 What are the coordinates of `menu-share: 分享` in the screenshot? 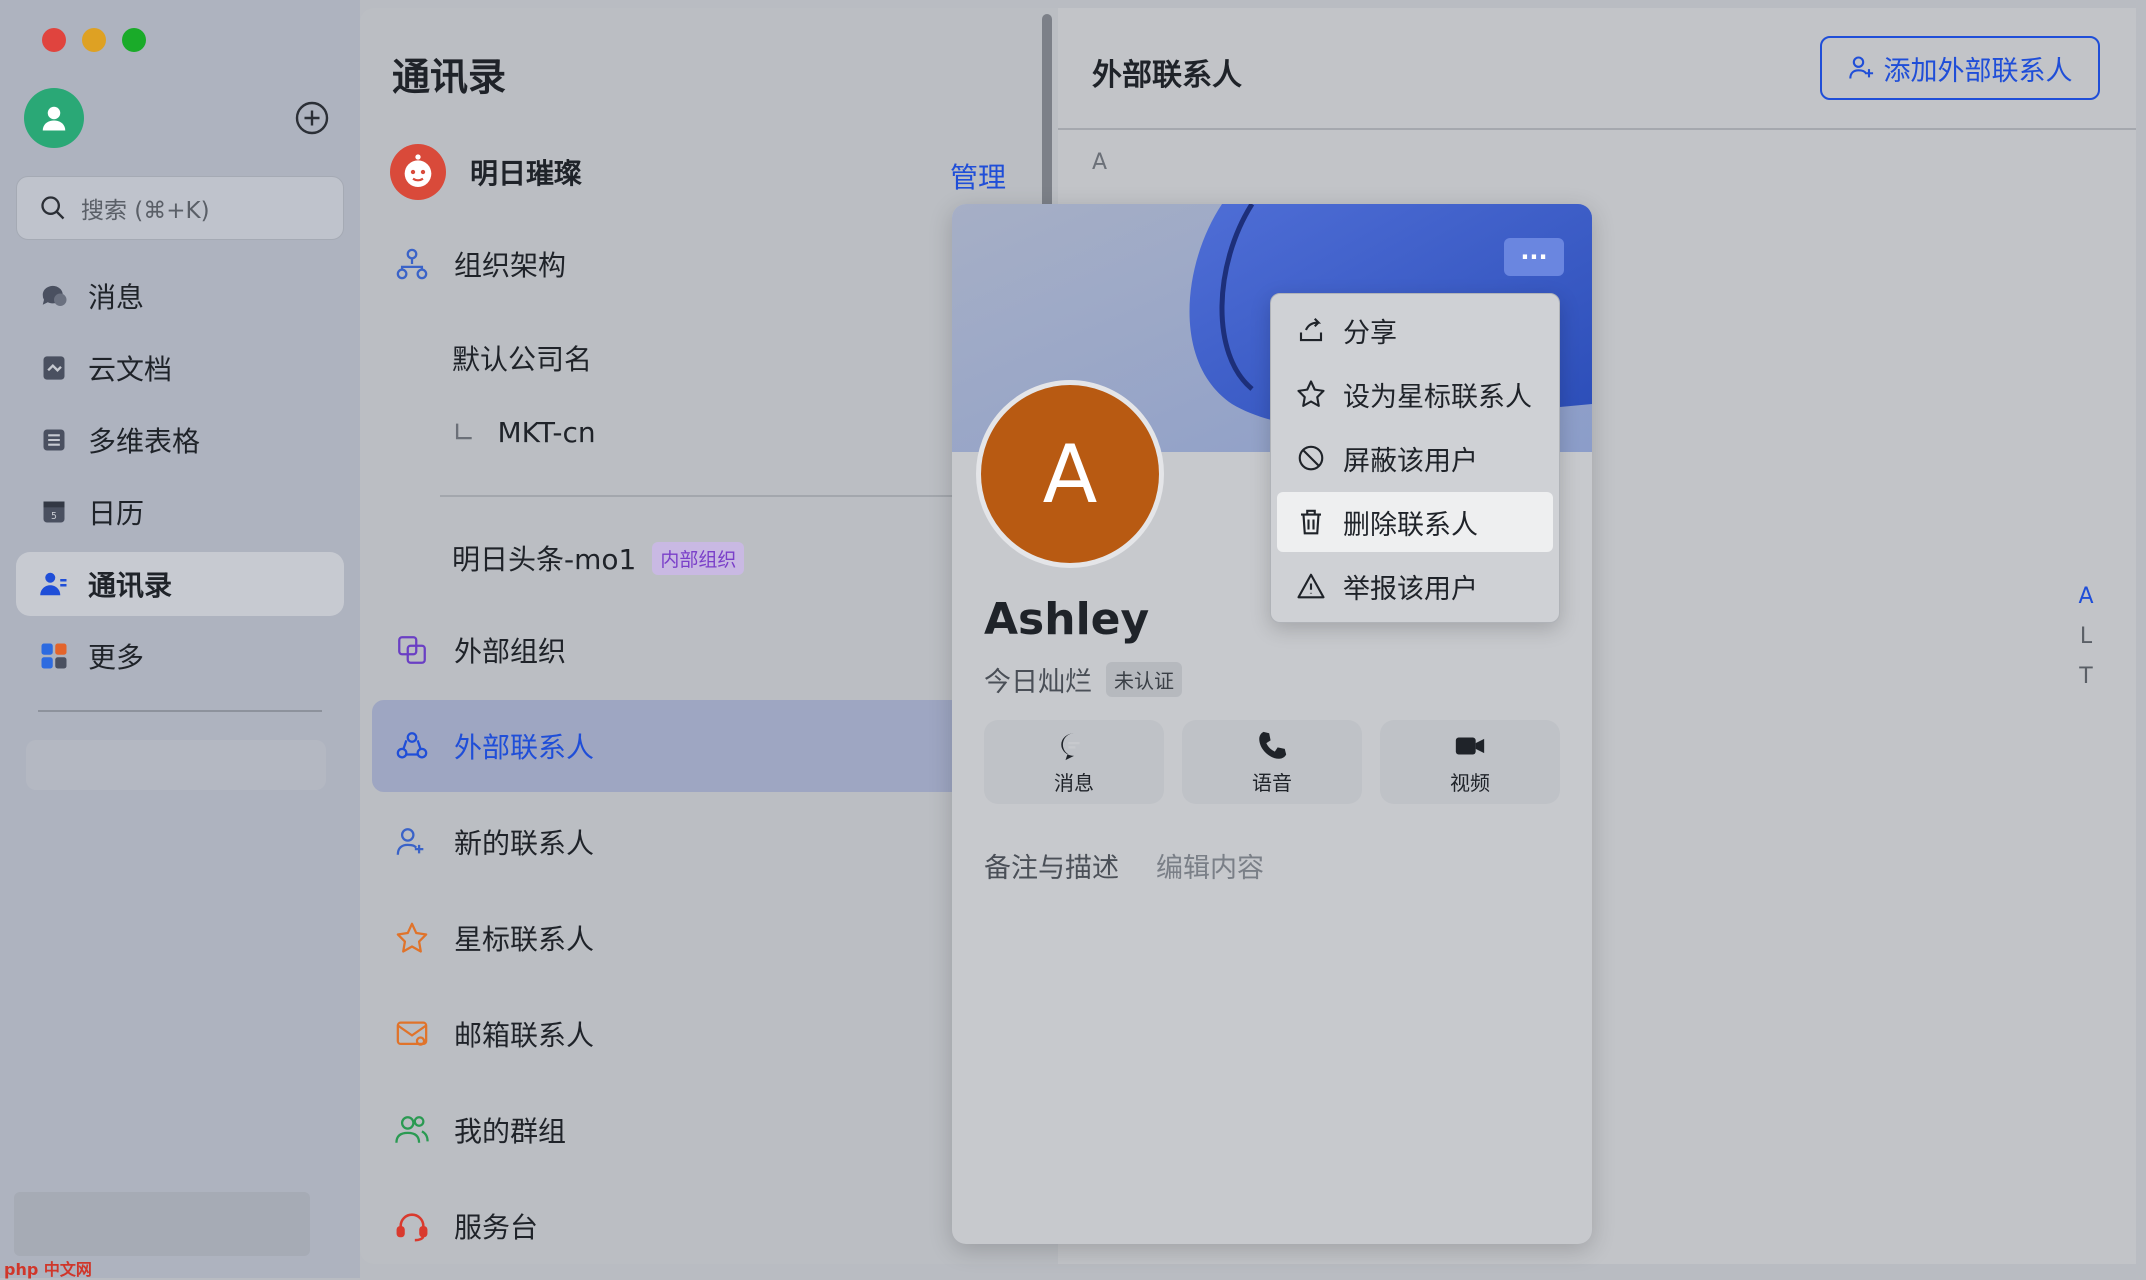 It's located at (1415, 330).